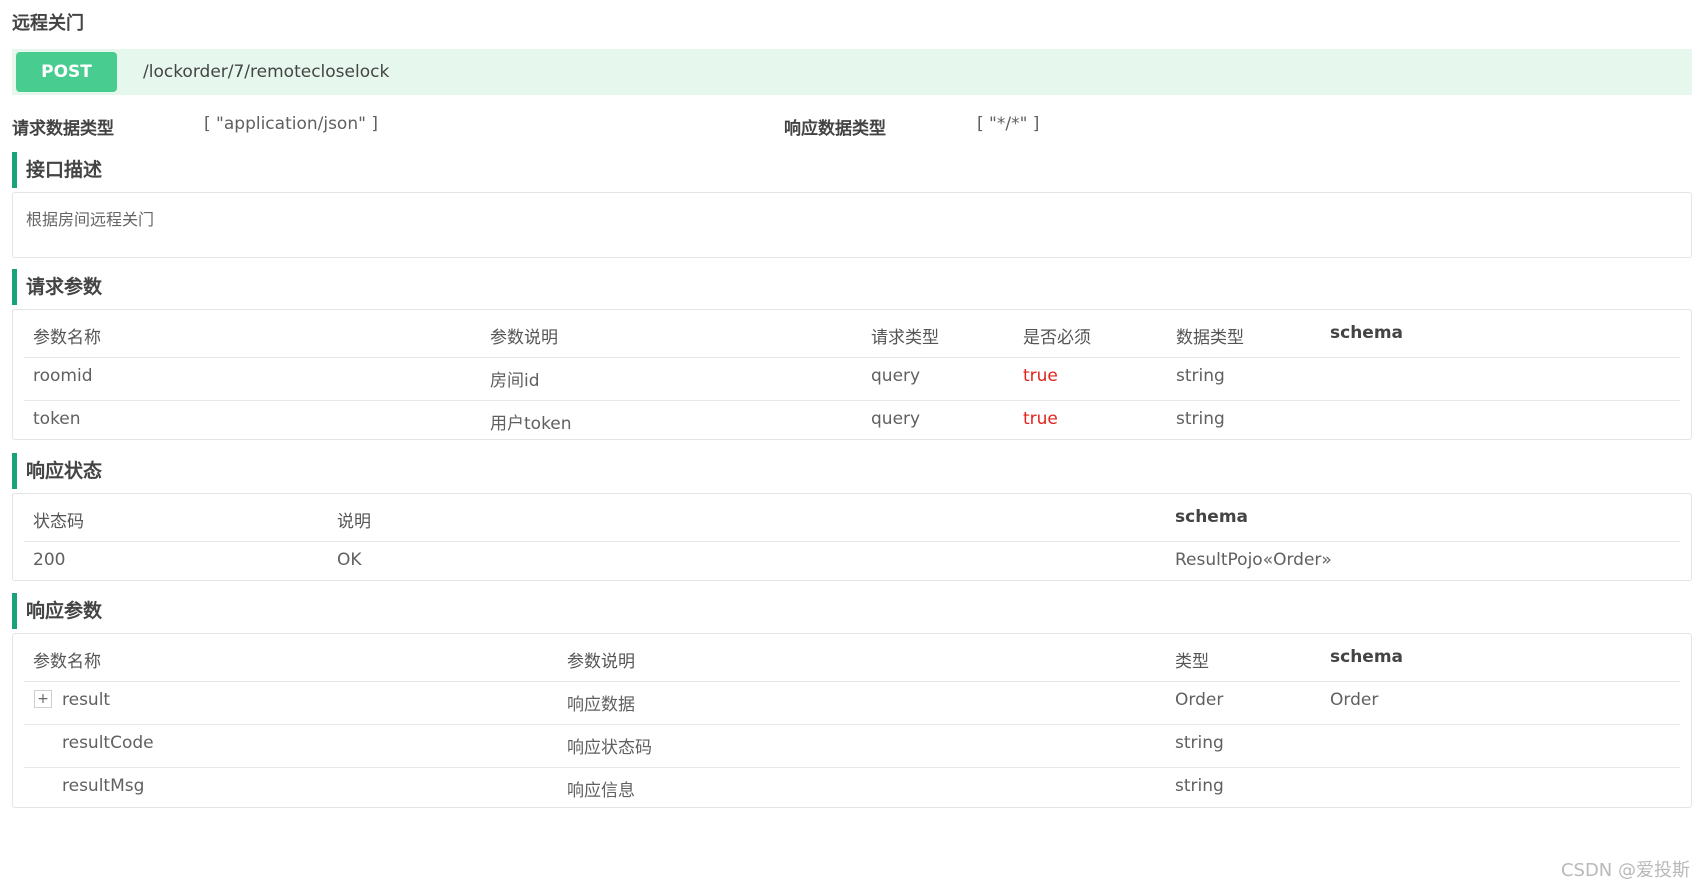 The image size is (1699, 885). What do you see at coordinates (103, 786) in the screenshot?
I see `param-name: resultMsg` at bounding box center [103, 786].